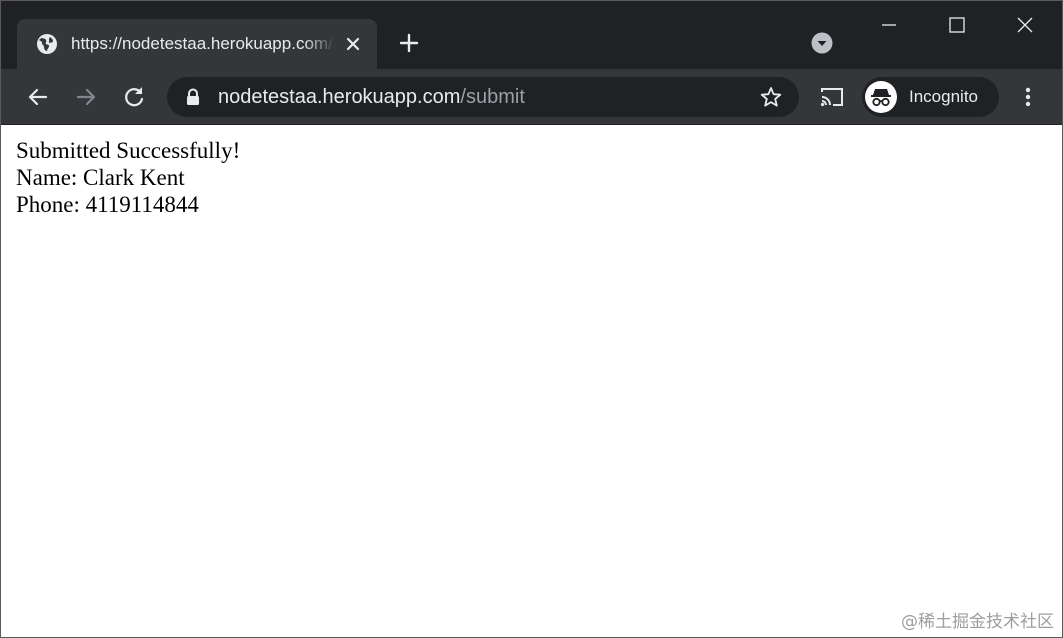 This screenshot has width=1063, height=638. What do you see at coordinates (86, 97) in the screenshot?
I see `forward-arrow-icon` at bounding box center [86, 97].